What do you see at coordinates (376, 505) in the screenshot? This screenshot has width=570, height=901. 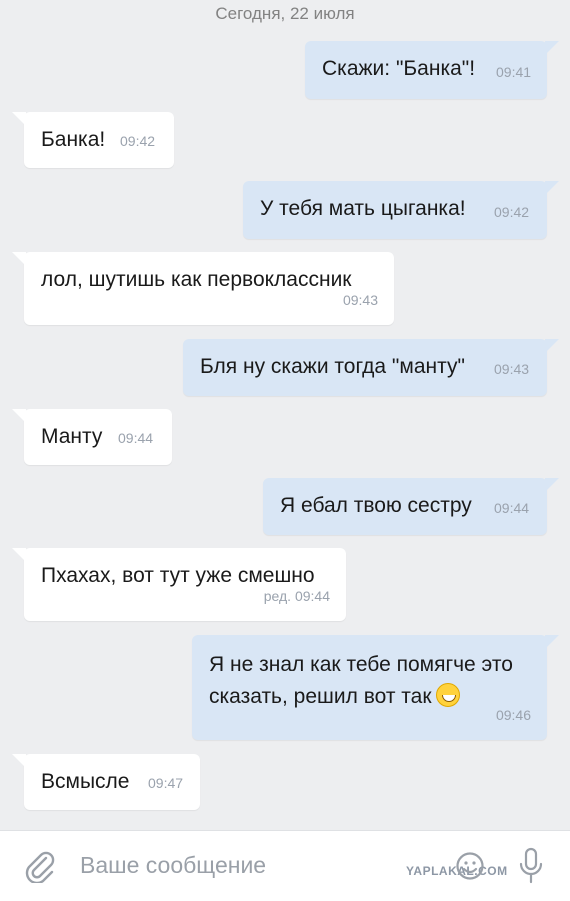 I see `message-text: Я ебал твою сестру` at bounding box center [376, 505].